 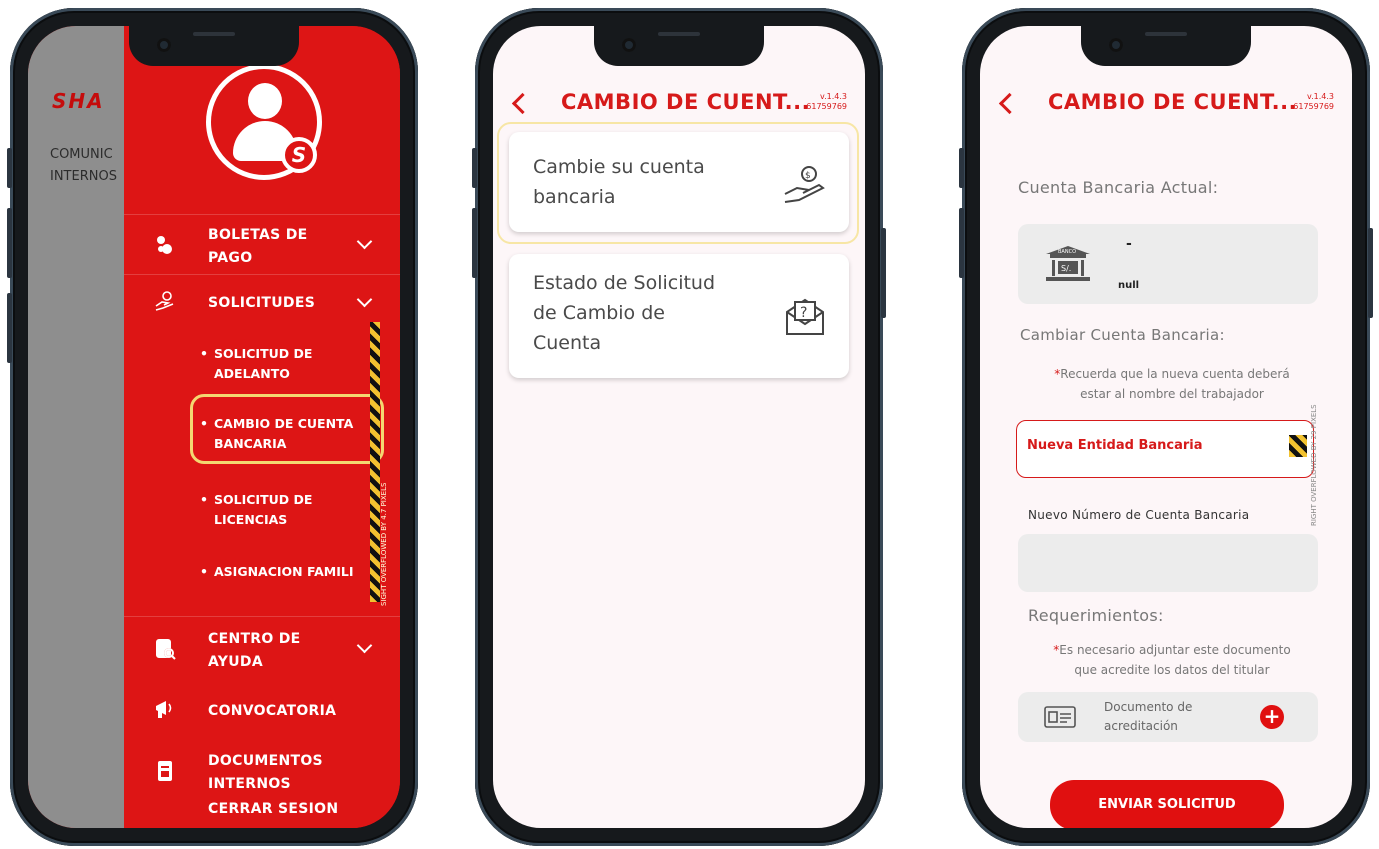 What do you see at coordinates (1096, 615) in the screenshot?
I see `requirements-label: Requerimientos:` at bounding box center [1096, 615].